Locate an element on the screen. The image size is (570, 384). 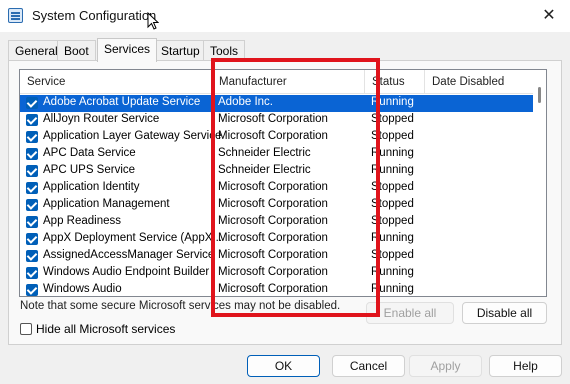
tab-tools: Tools is located at coordinates (224, 50).